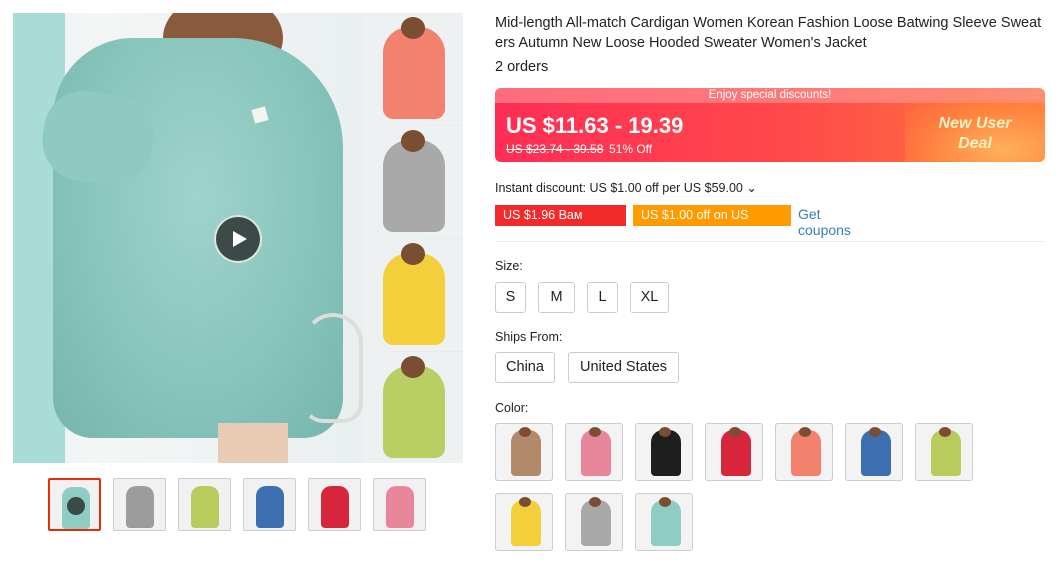  I want to click on ships-from-option: China, so click(525, 367).